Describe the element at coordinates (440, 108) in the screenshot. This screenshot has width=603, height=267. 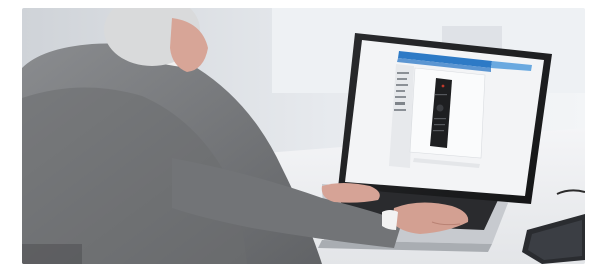
I see `dpad-icon` at that location.